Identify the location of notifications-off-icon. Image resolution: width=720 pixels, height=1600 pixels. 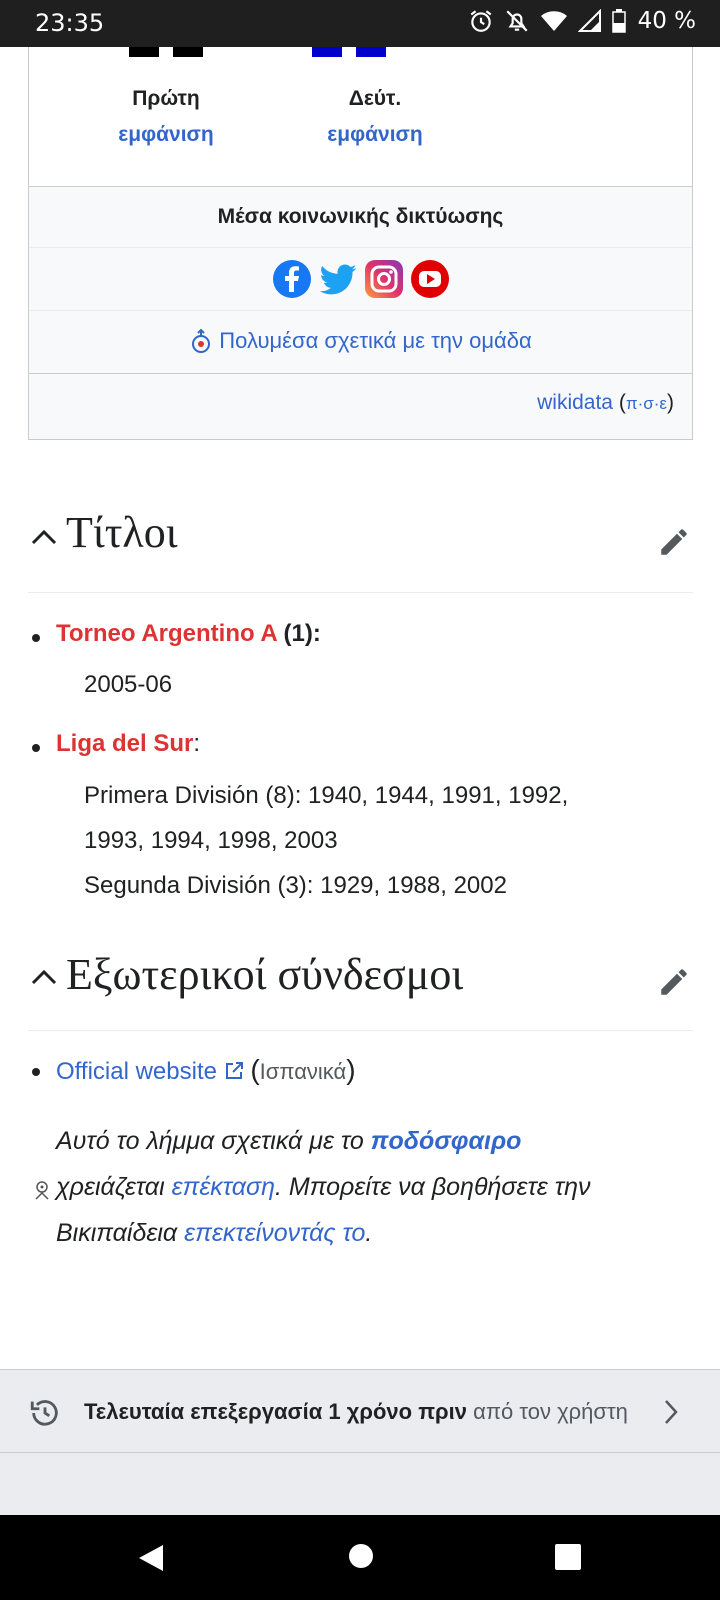
(517, 21).